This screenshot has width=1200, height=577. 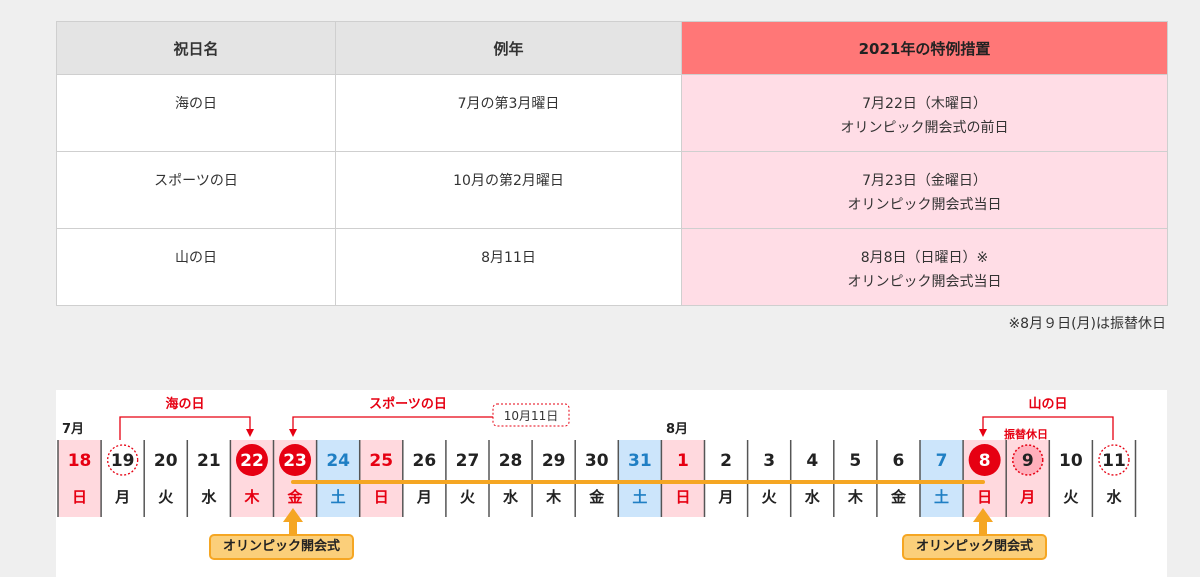 What do you see at coordinates (762, 478) in the screenshot?
I see `day-cell: 3火` at bounding box center [762, 478].